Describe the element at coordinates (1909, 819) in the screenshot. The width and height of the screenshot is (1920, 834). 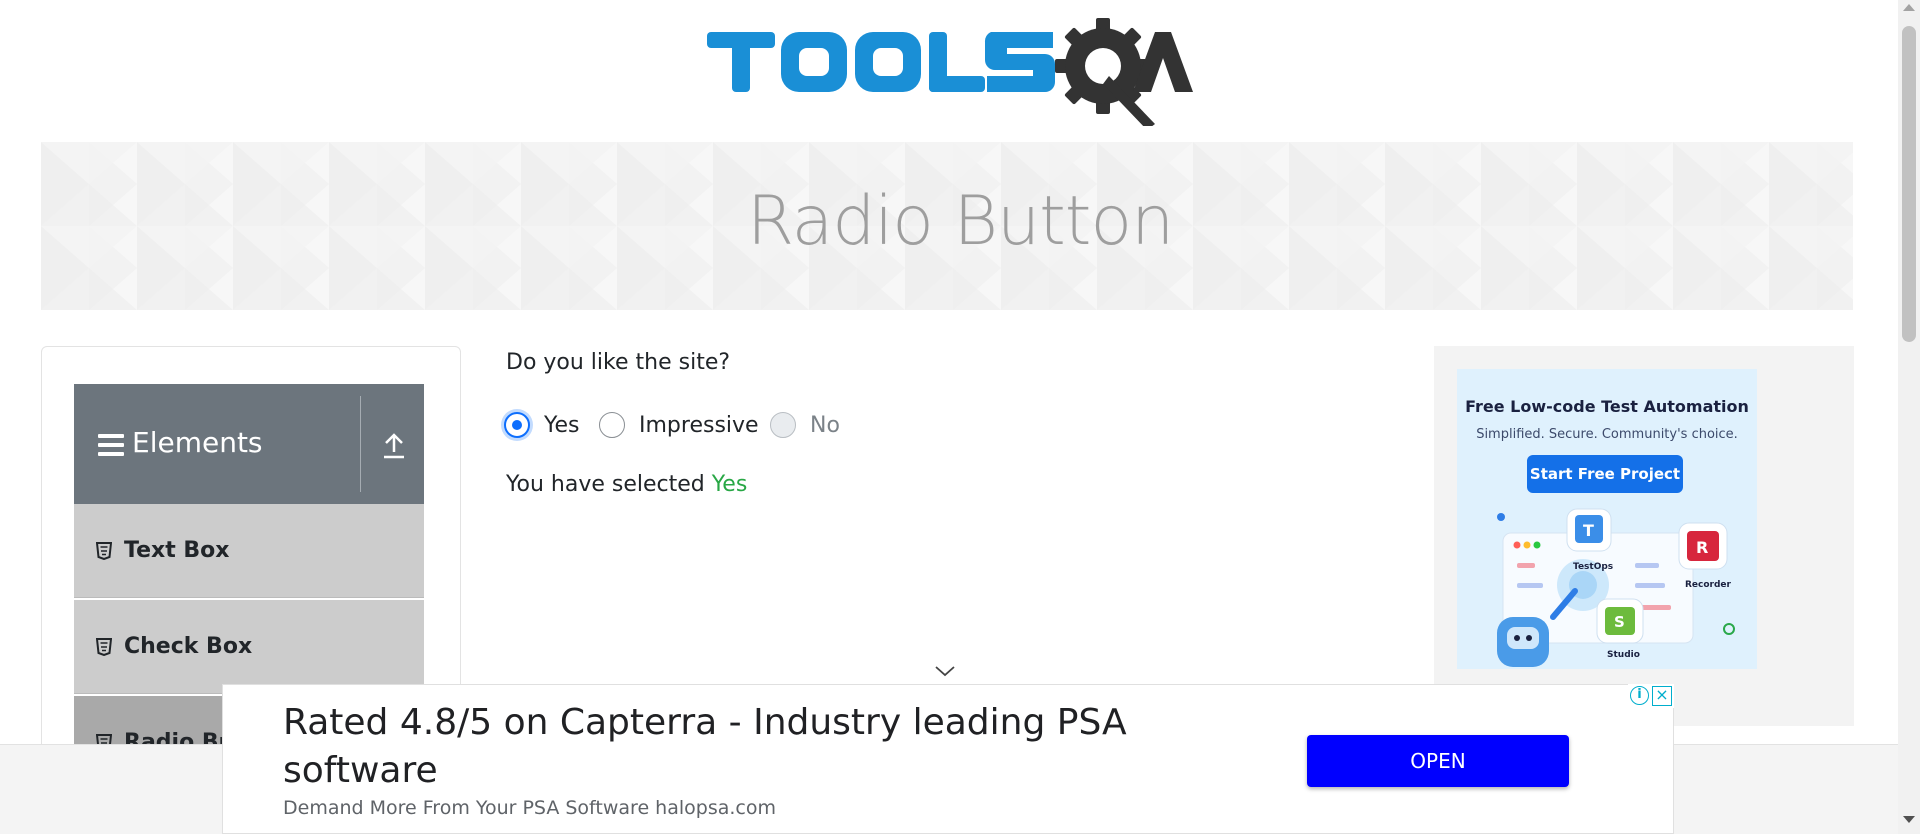
I see `scroll-down-arrow-icon` at that location.